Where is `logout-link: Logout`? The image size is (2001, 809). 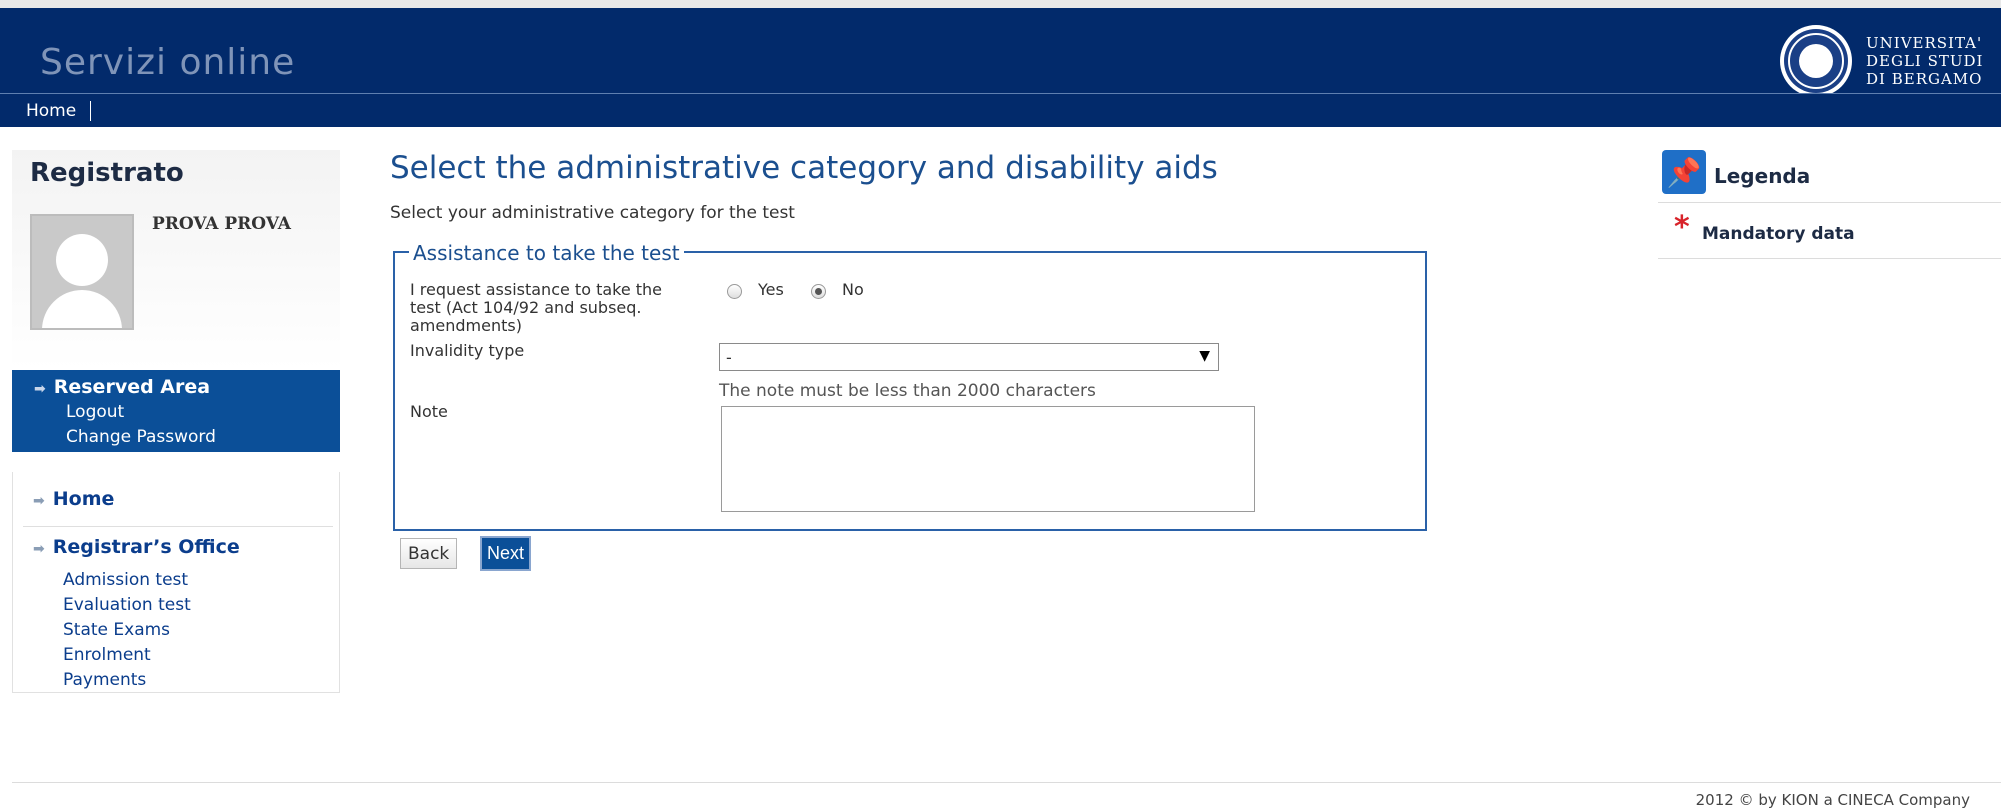
logout-link: Logout is located at coordinates (95, 412).